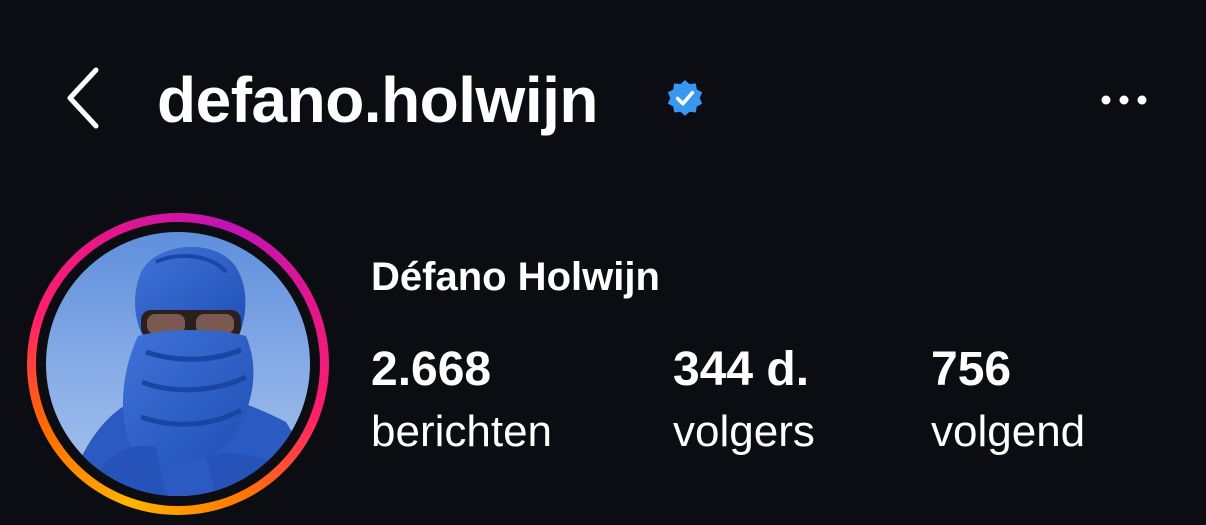 This screenshot has height=525, width=1206. Describe the element at coordinates (971, 369) in the screenshot. I see `stat-following-value: 756` at that location.